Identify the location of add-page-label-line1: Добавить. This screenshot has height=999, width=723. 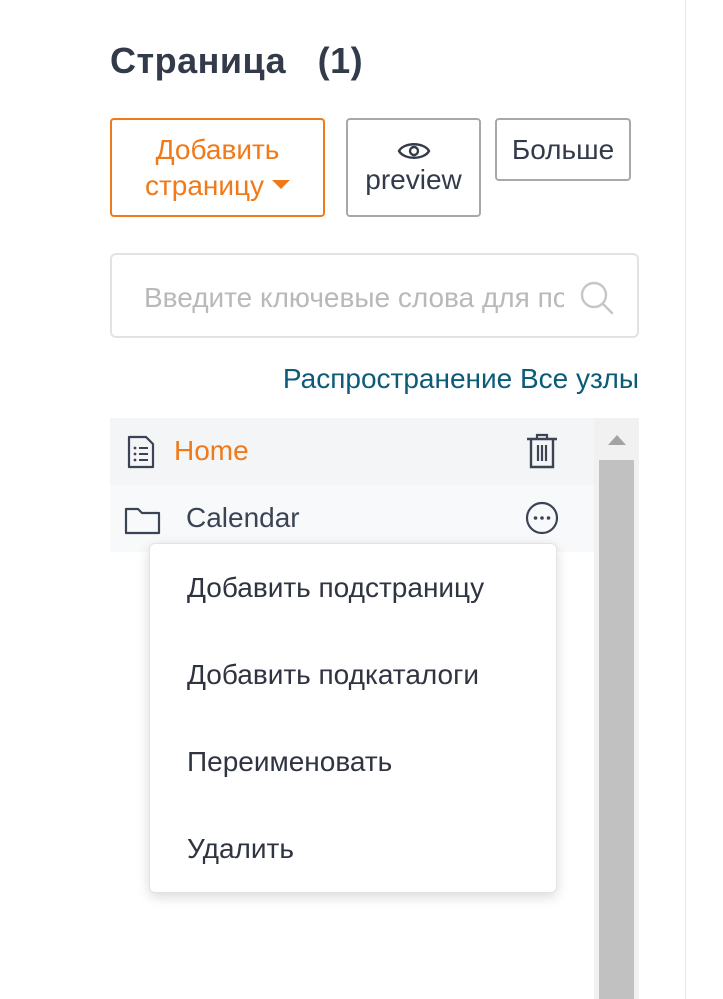
(217, 149).